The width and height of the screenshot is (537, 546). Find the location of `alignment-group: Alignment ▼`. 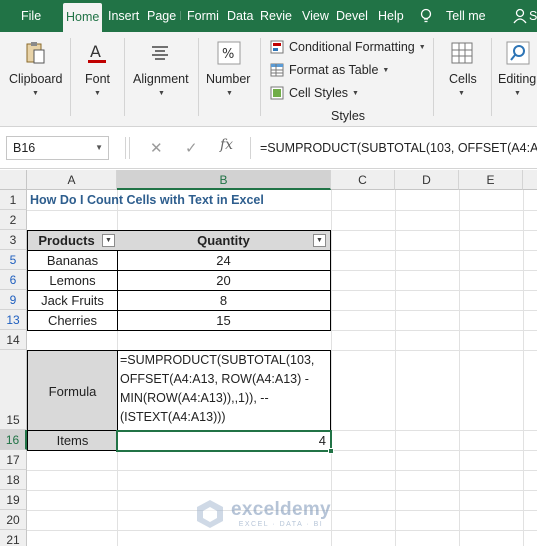

alignment-group: Alignment ▼ is located at coordinates (161, 79).